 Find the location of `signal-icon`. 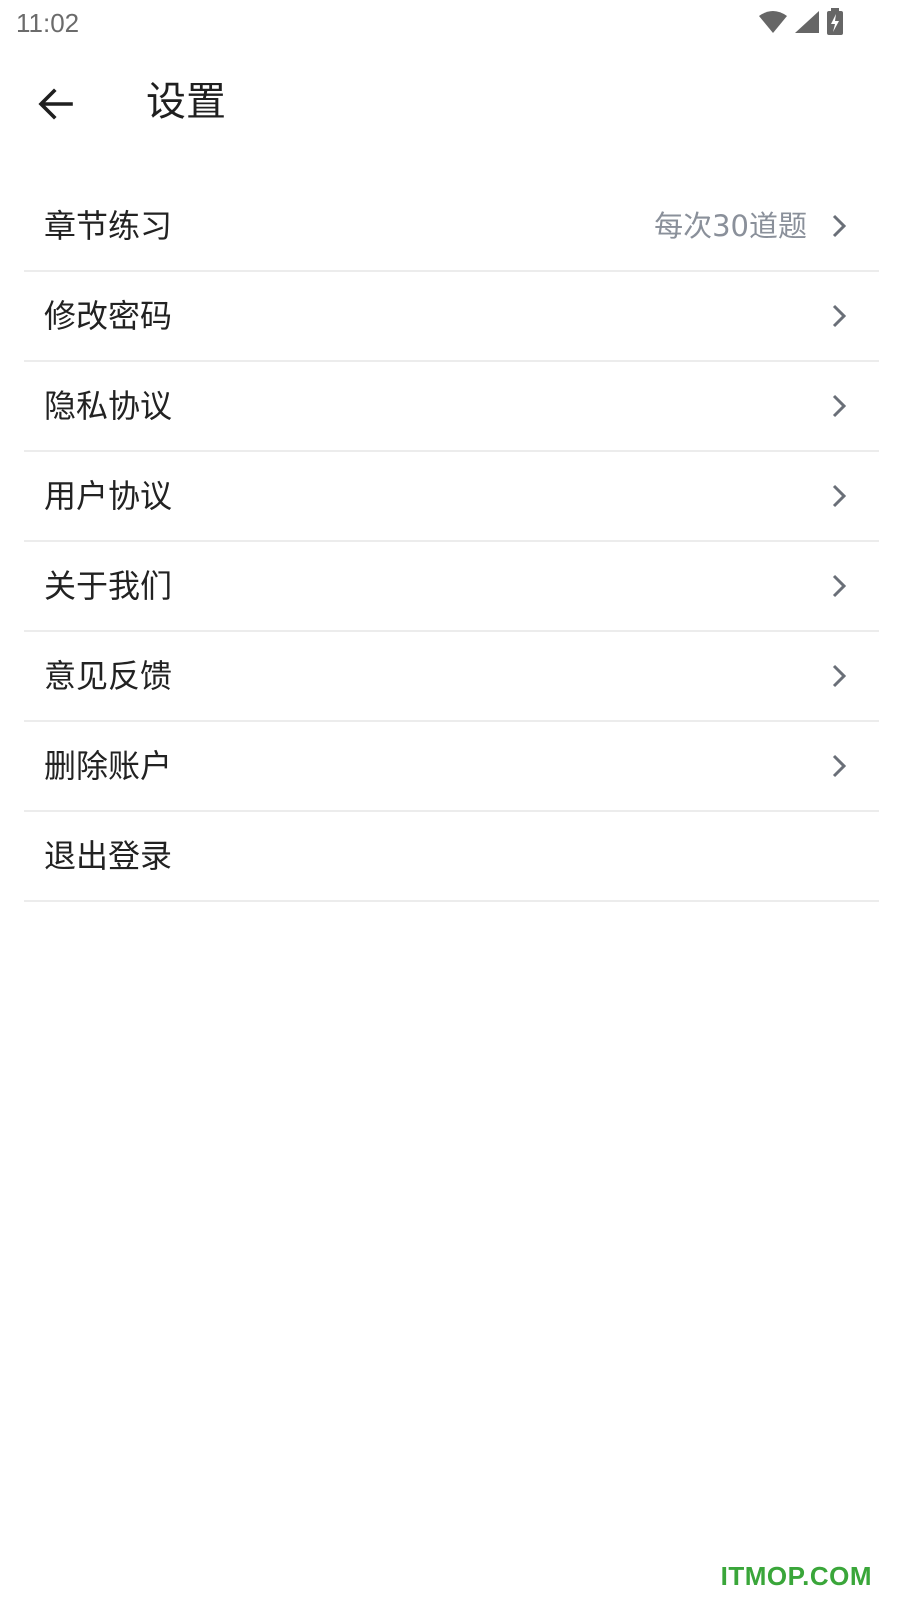

signal-icon is located at coordinates (807, 24).